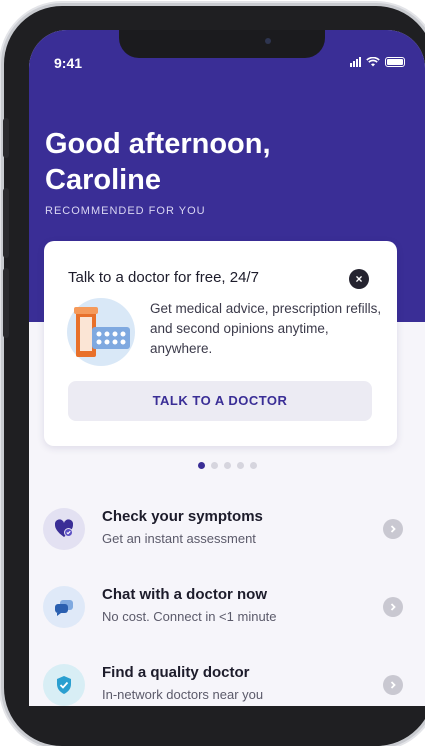 This screenshot has height=746, width=425. What do you see at coordinates (125, 211) in the screenshot?
I see `section-label: RECOMMENDED FOR YOU` at bounding box center [125, 211].